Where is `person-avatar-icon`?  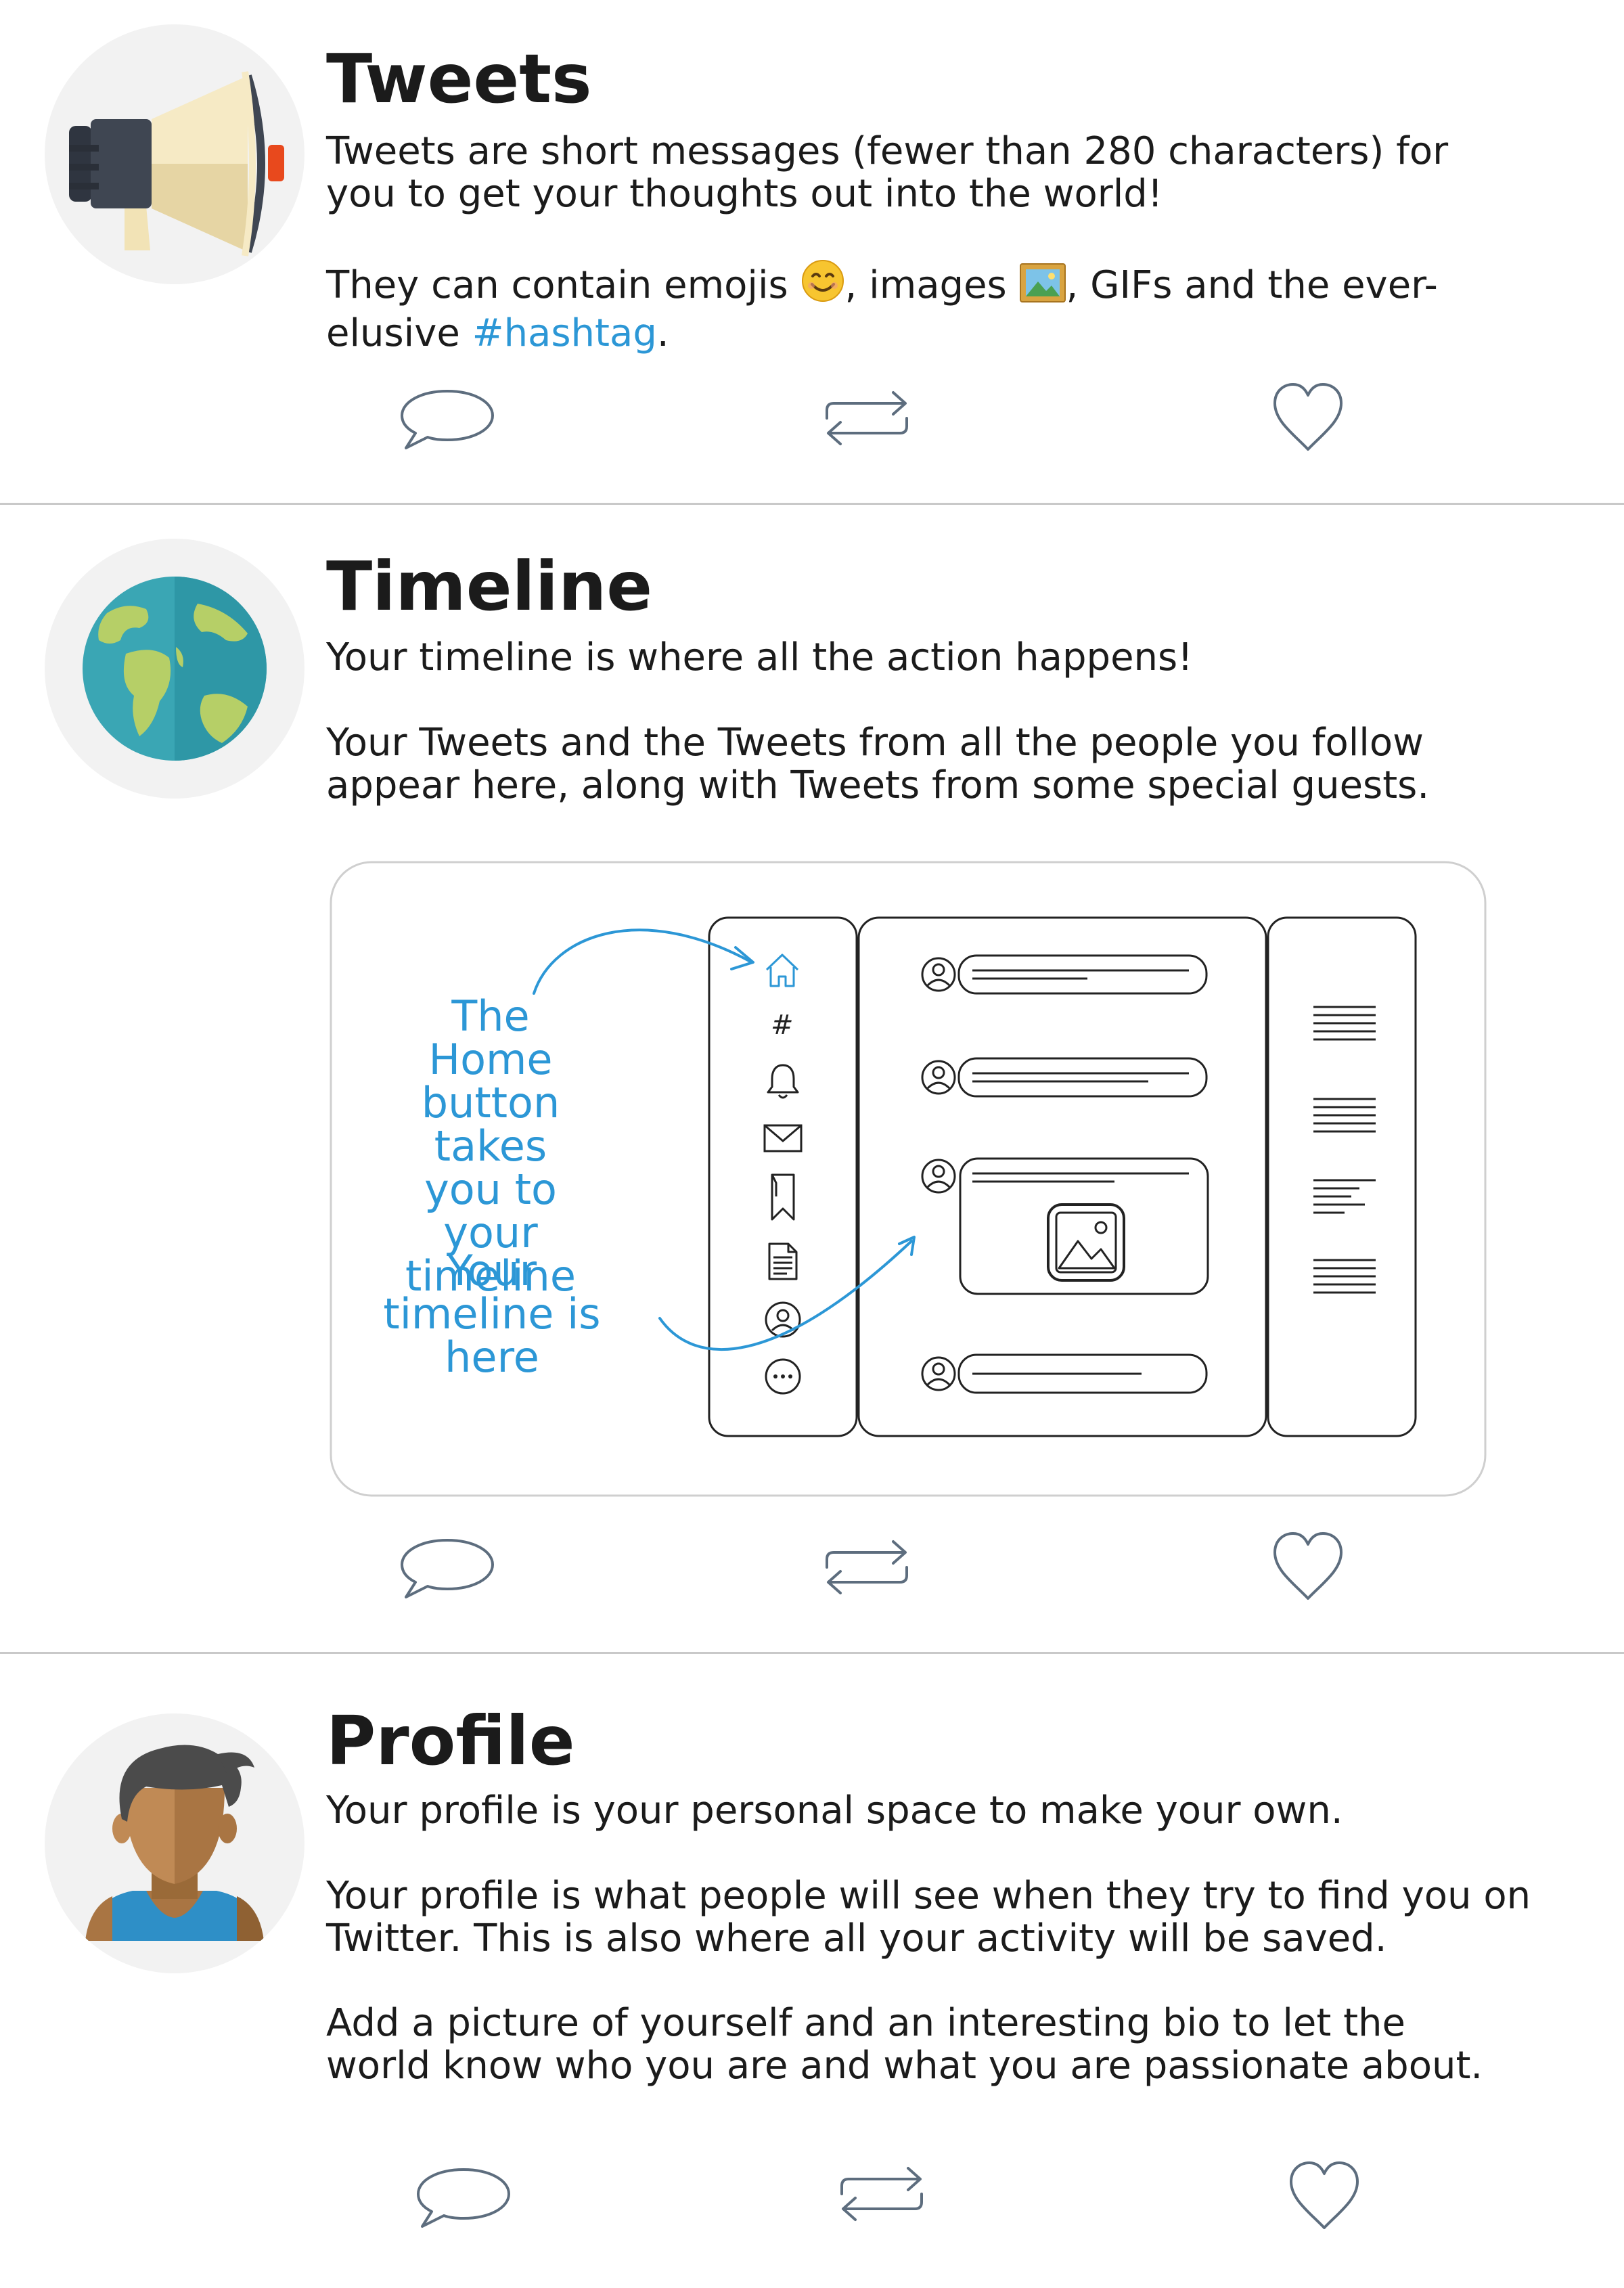 person-avatar-icon is located at coordinates (174, 1843).